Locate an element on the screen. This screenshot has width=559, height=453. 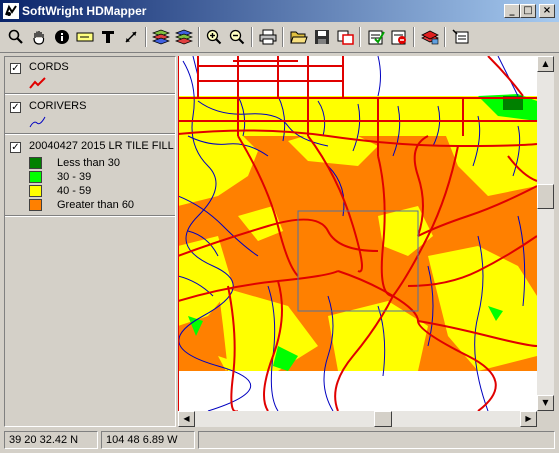
minimize-button: _ is located at coordinates (512, 11).